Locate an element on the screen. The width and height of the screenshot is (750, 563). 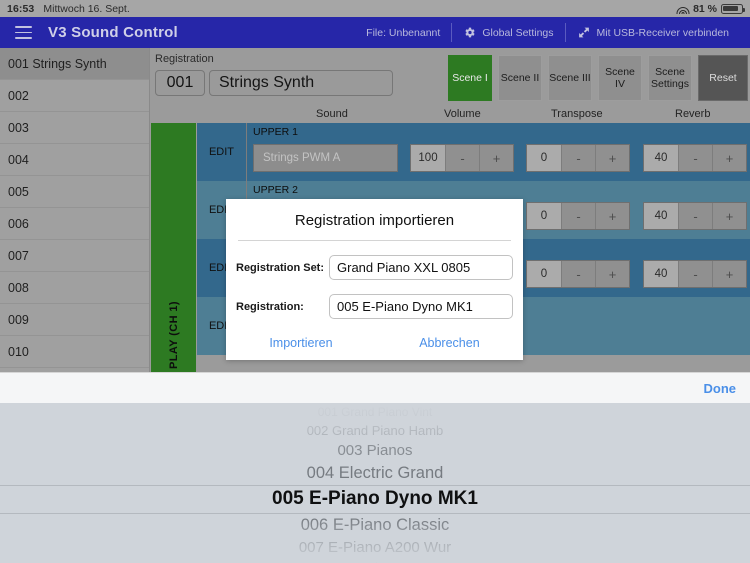
sidebar-item-006: 006 is located at coordinates (74, 224).